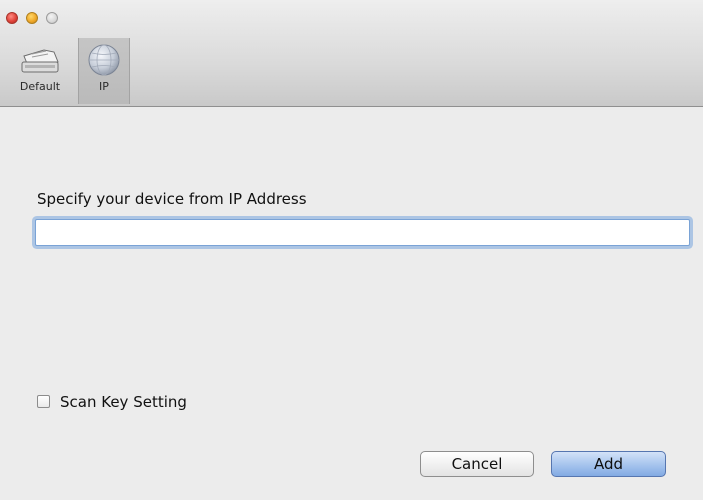 The image size is (703, 500). What do you see at coordinates (52, 18) in the screenshot?
I see `zoom-icon` at bounding box center [52, 18].